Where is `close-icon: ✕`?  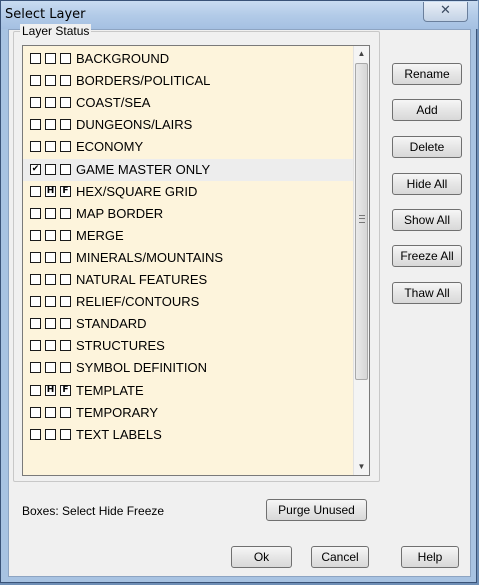
close-icon: ✕ is located at coordinates (445, 10).